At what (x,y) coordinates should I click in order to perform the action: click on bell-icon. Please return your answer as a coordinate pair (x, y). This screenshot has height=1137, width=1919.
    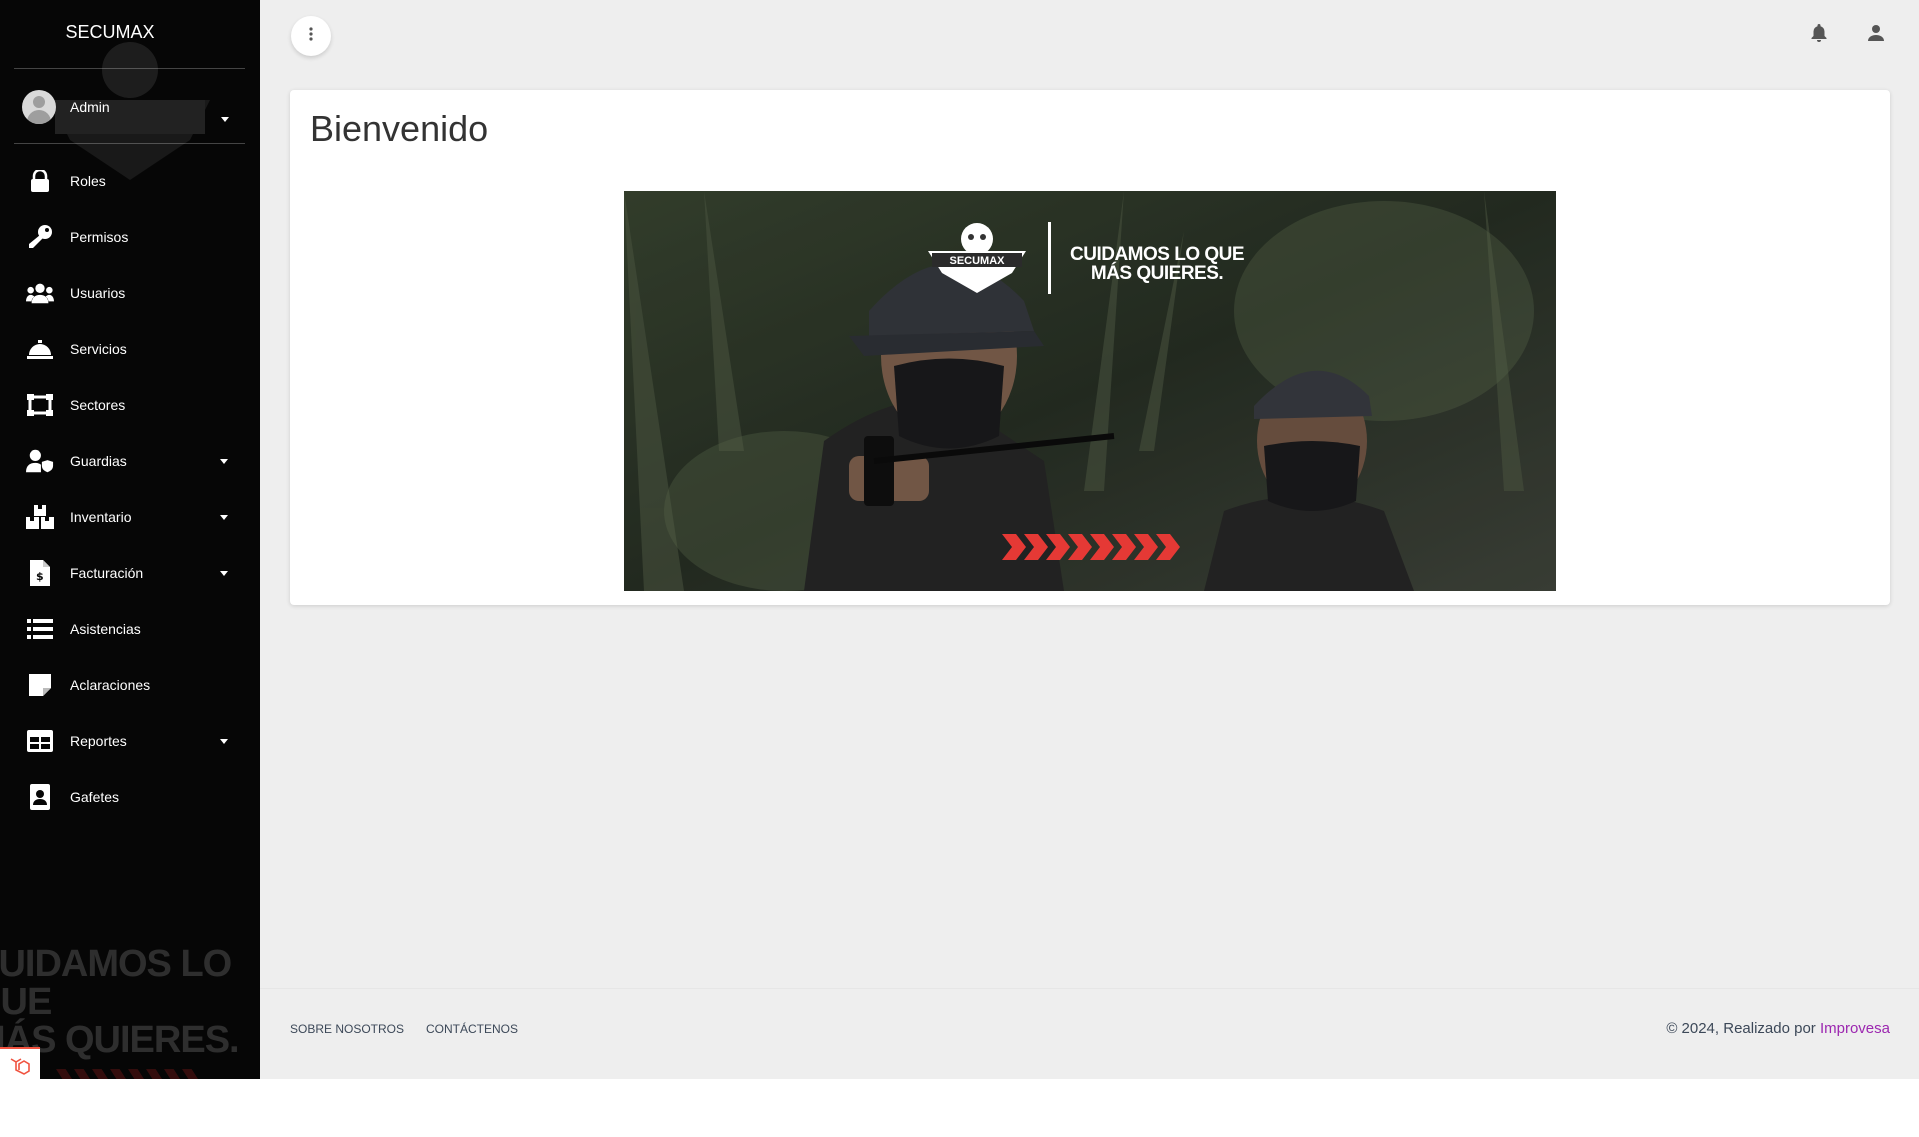
    Looking at the image, I should click on (1819, 35).